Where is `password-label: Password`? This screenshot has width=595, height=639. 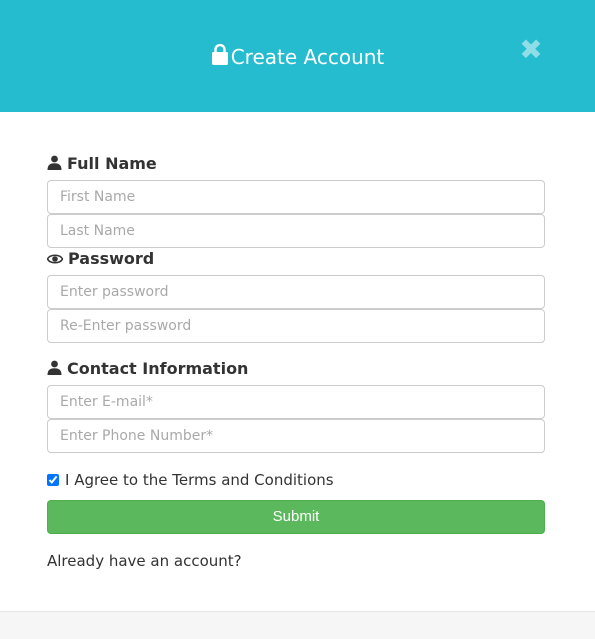
password-label: Password is located at coordinates (100, 259).